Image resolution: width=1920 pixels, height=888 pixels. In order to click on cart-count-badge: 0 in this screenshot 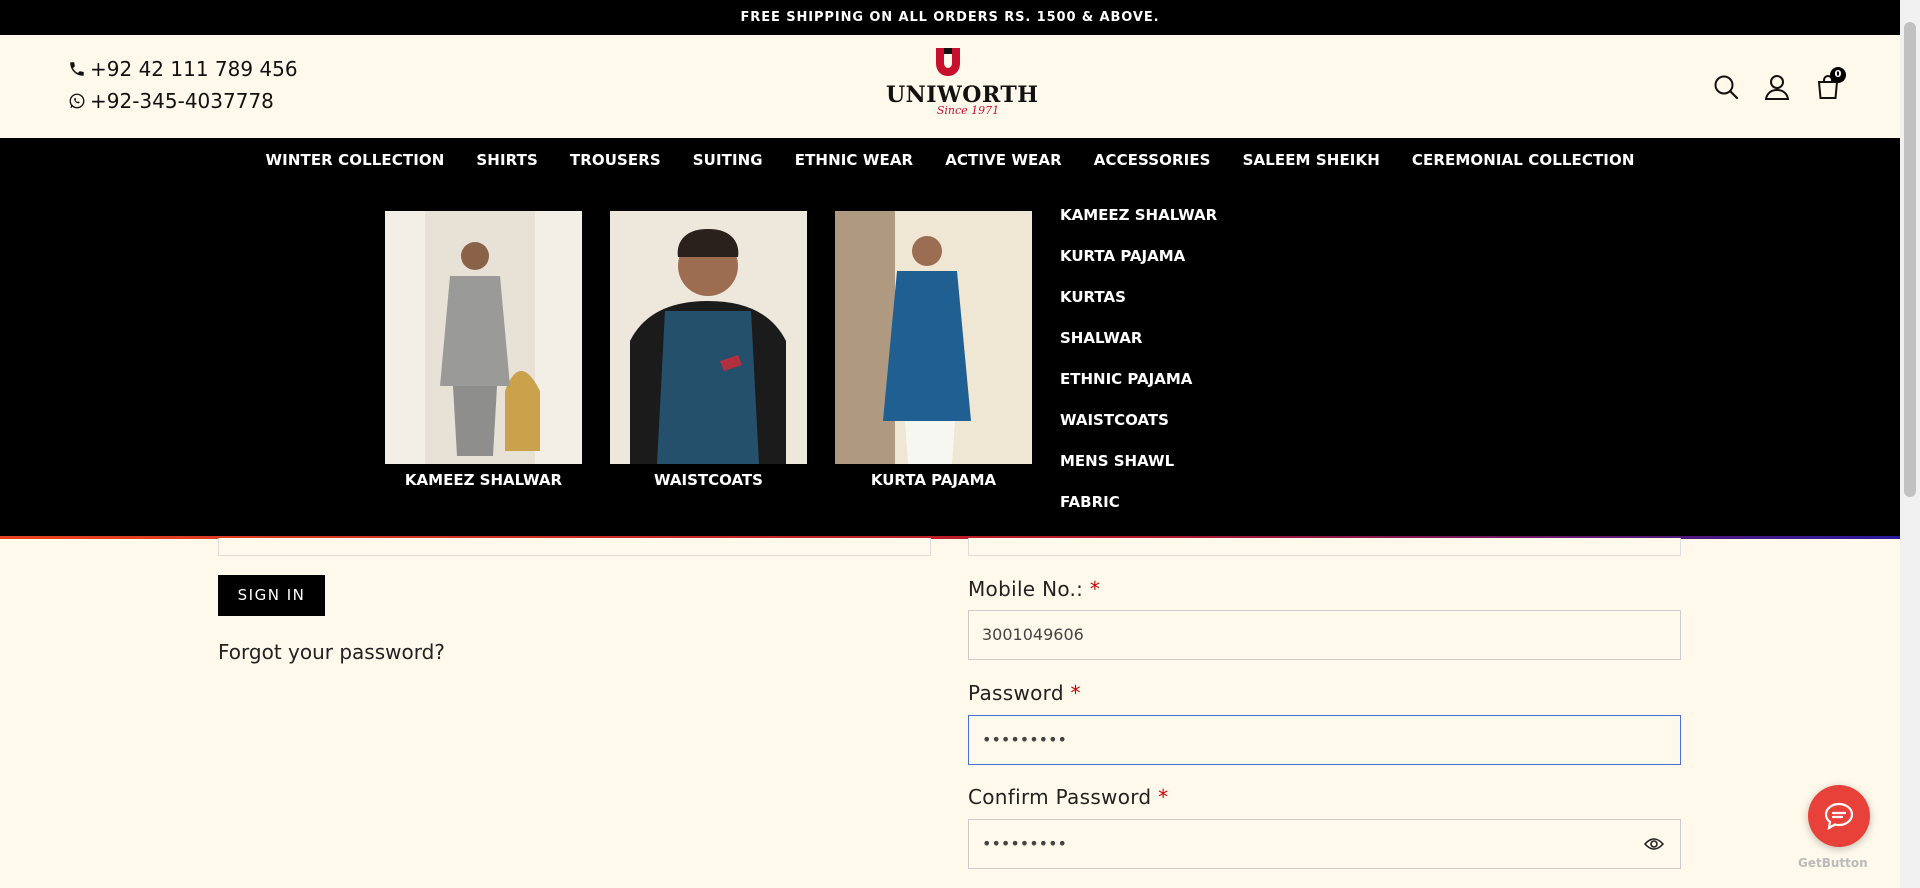, I will do `click(1838, 75)`.